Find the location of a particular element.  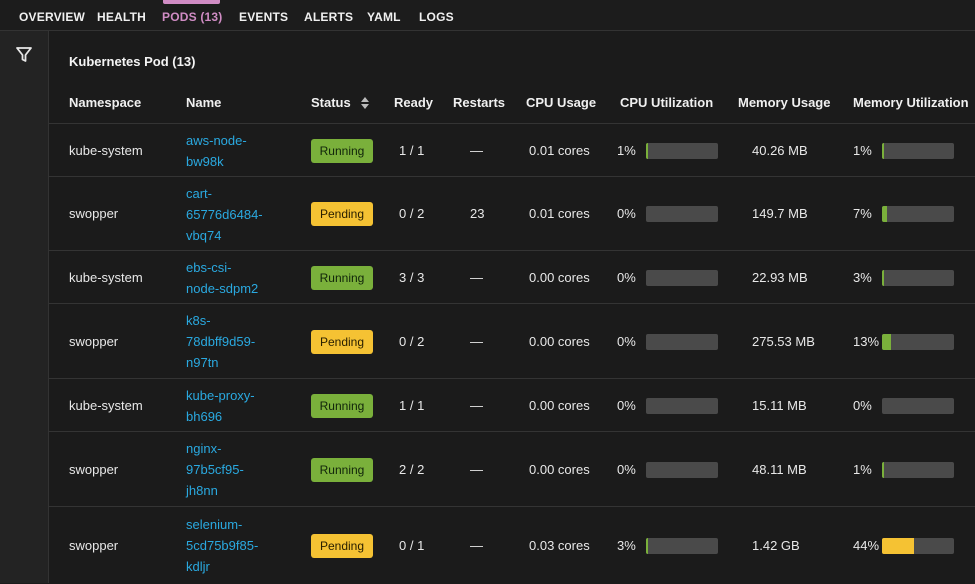

memory-utilization-value: 7% is located at coordinates (862, 213).